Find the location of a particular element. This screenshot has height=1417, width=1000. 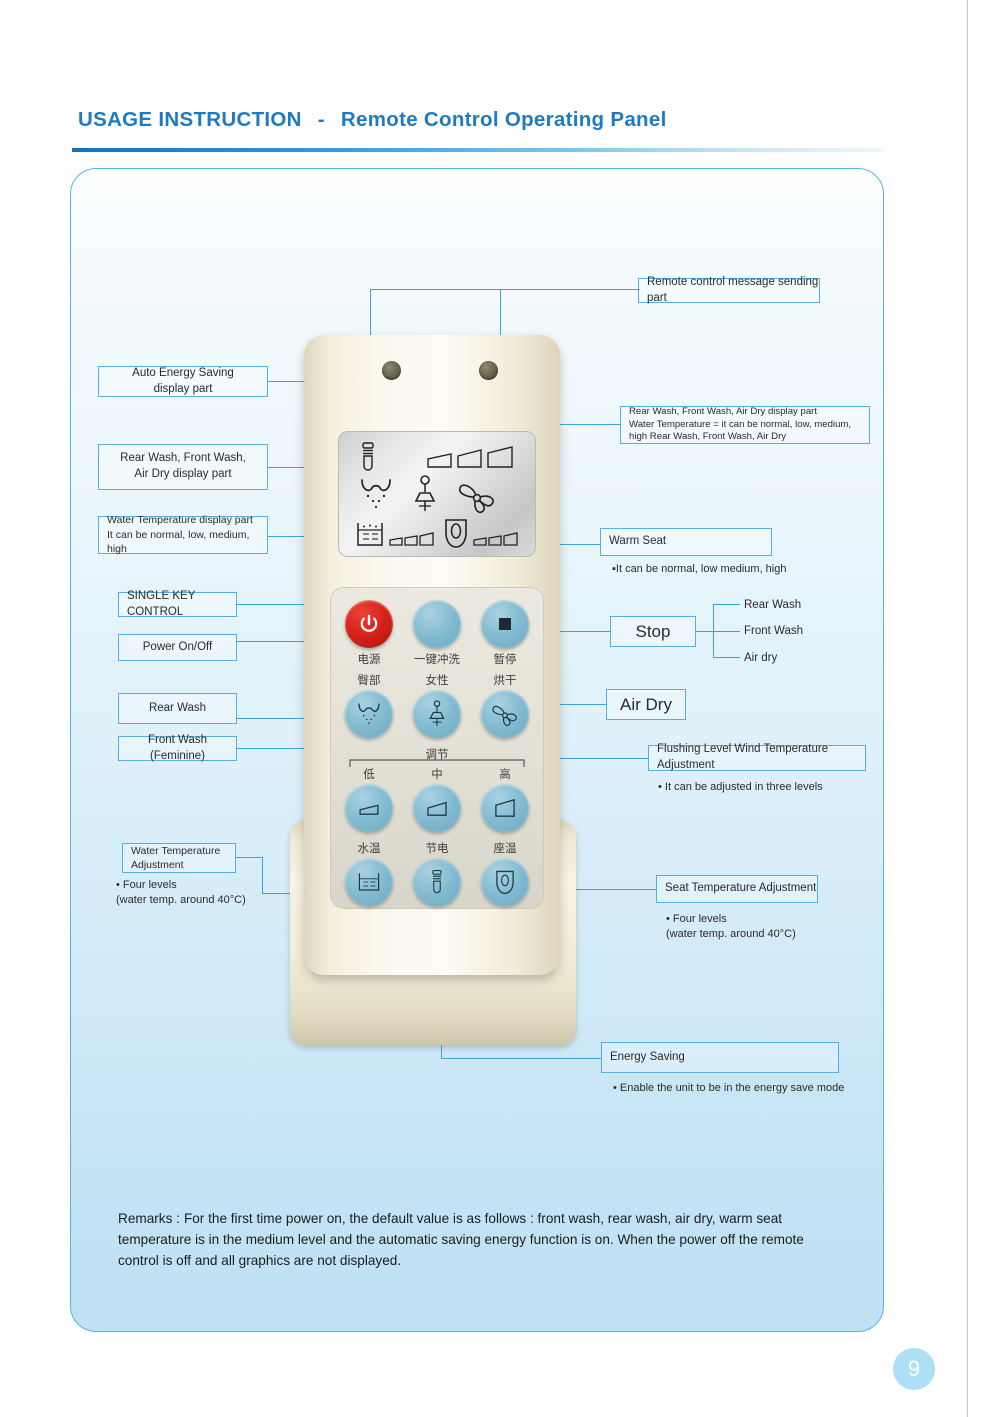

page-number-badge: 9 is located at coordinates (914, 1369).